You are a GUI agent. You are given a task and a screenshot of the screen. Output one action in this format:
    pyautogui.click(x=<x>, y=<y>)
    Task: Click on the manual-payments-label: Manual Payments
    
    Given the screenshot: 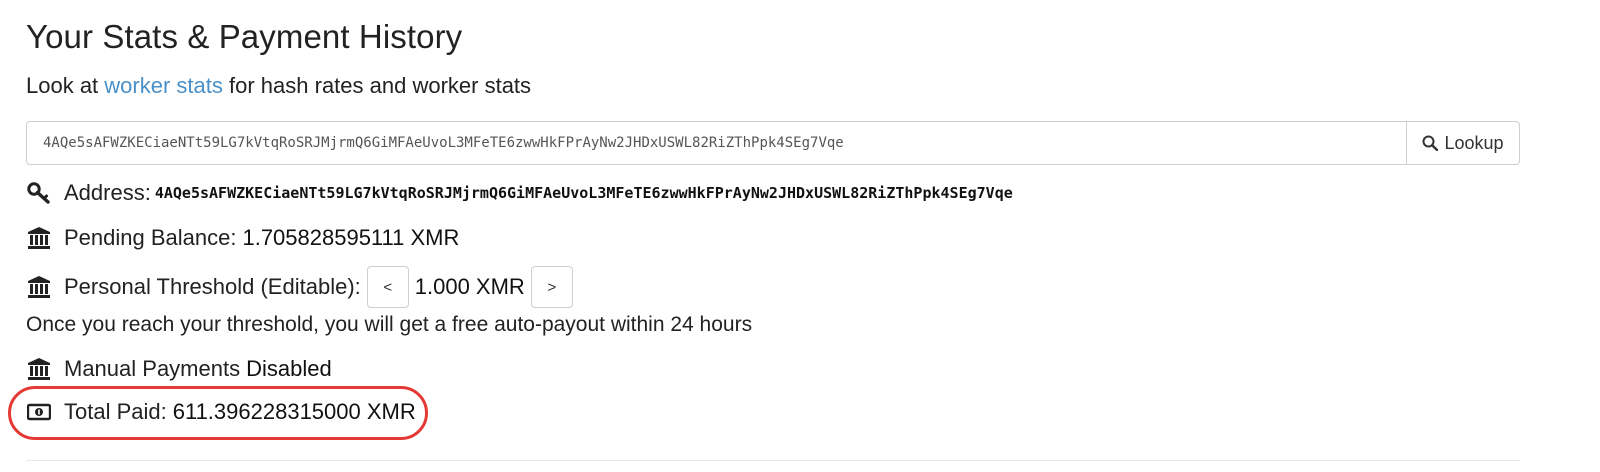 What is the action you would take?
    pyautogui.click(x=152, y=368)
    